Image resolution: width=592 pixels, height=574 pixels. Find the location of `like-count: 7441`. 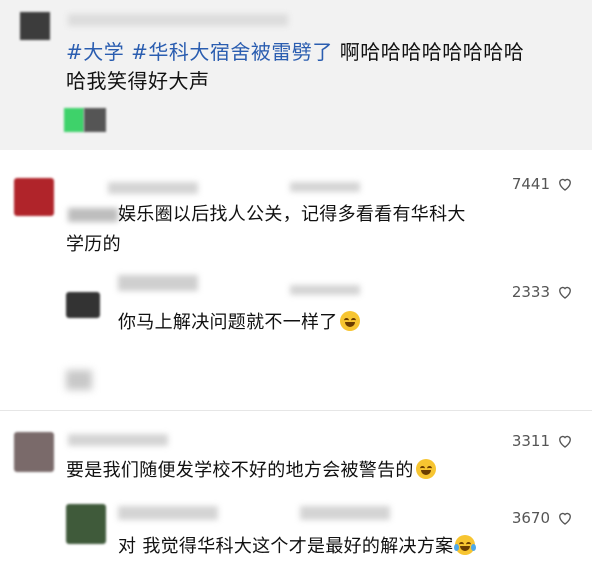

like-count: 7441 is located at coordinates (530, 184).